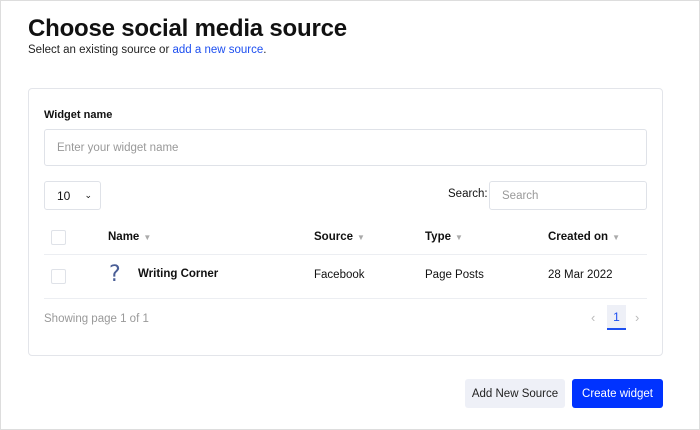 The image size is (700, 430). Describe the element at coordinates (58, 237) in the screenshot. I see `select-all-checkbox` at that location.